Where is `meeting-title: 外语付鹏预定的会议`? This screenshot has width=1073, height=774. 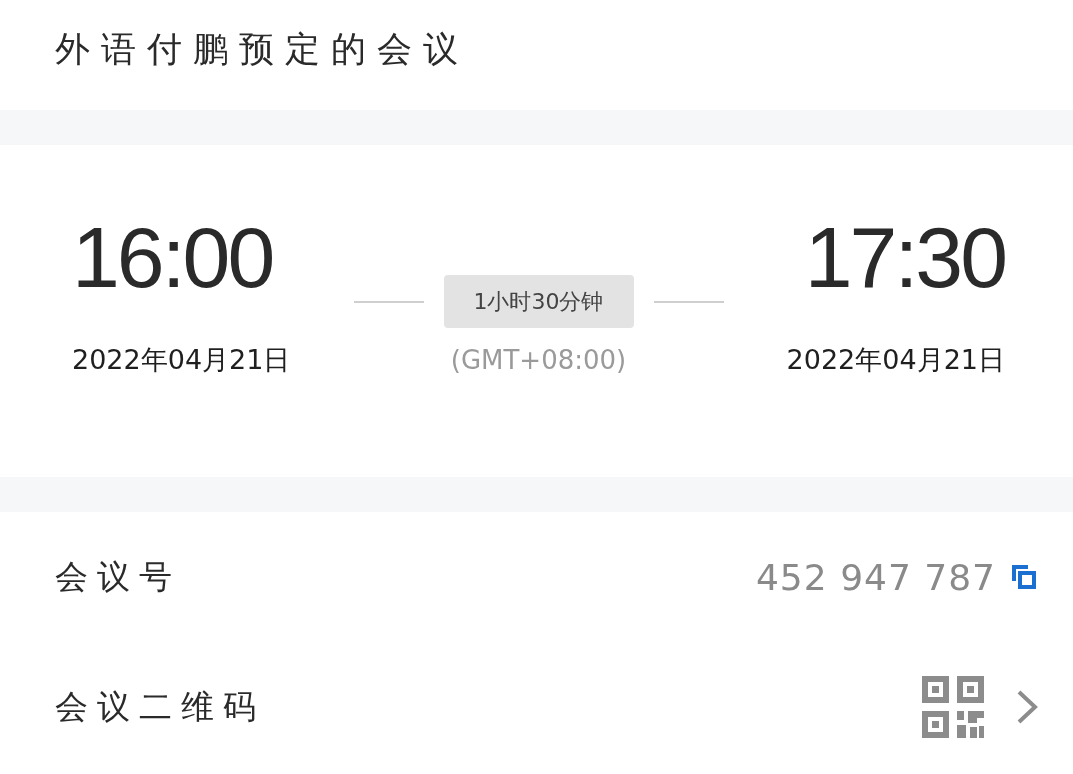 meeting-title: 外语付鹏预定的会议 is located at coordinates (262, 49).